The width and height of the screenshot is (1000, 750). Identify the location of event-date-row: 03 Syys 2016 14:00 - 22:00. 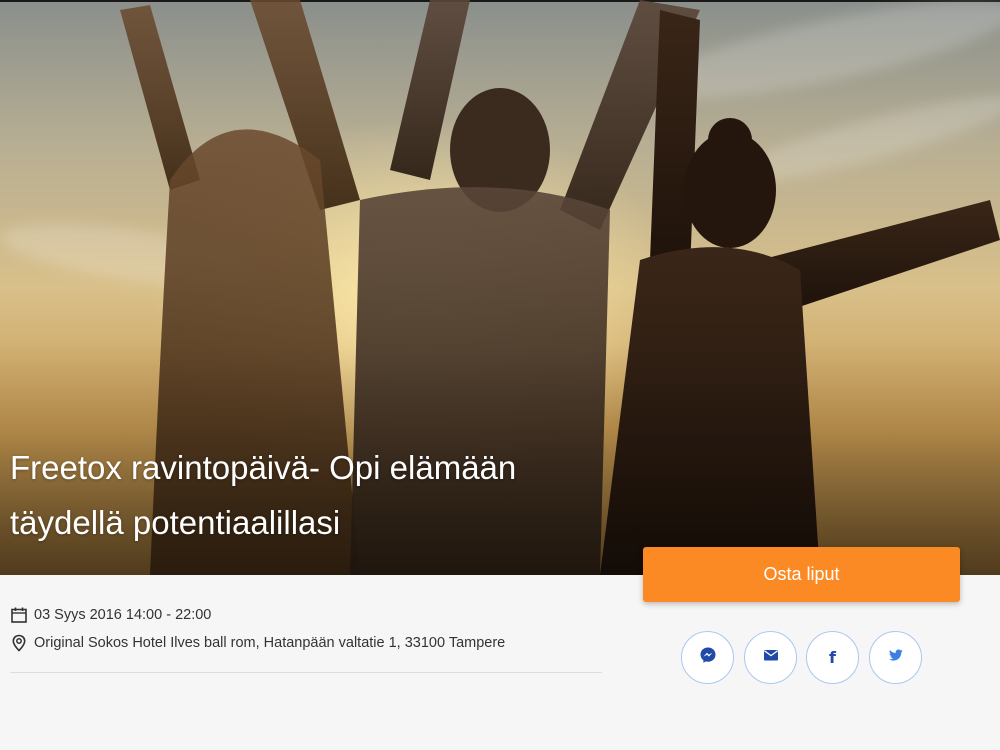
(110, 615).